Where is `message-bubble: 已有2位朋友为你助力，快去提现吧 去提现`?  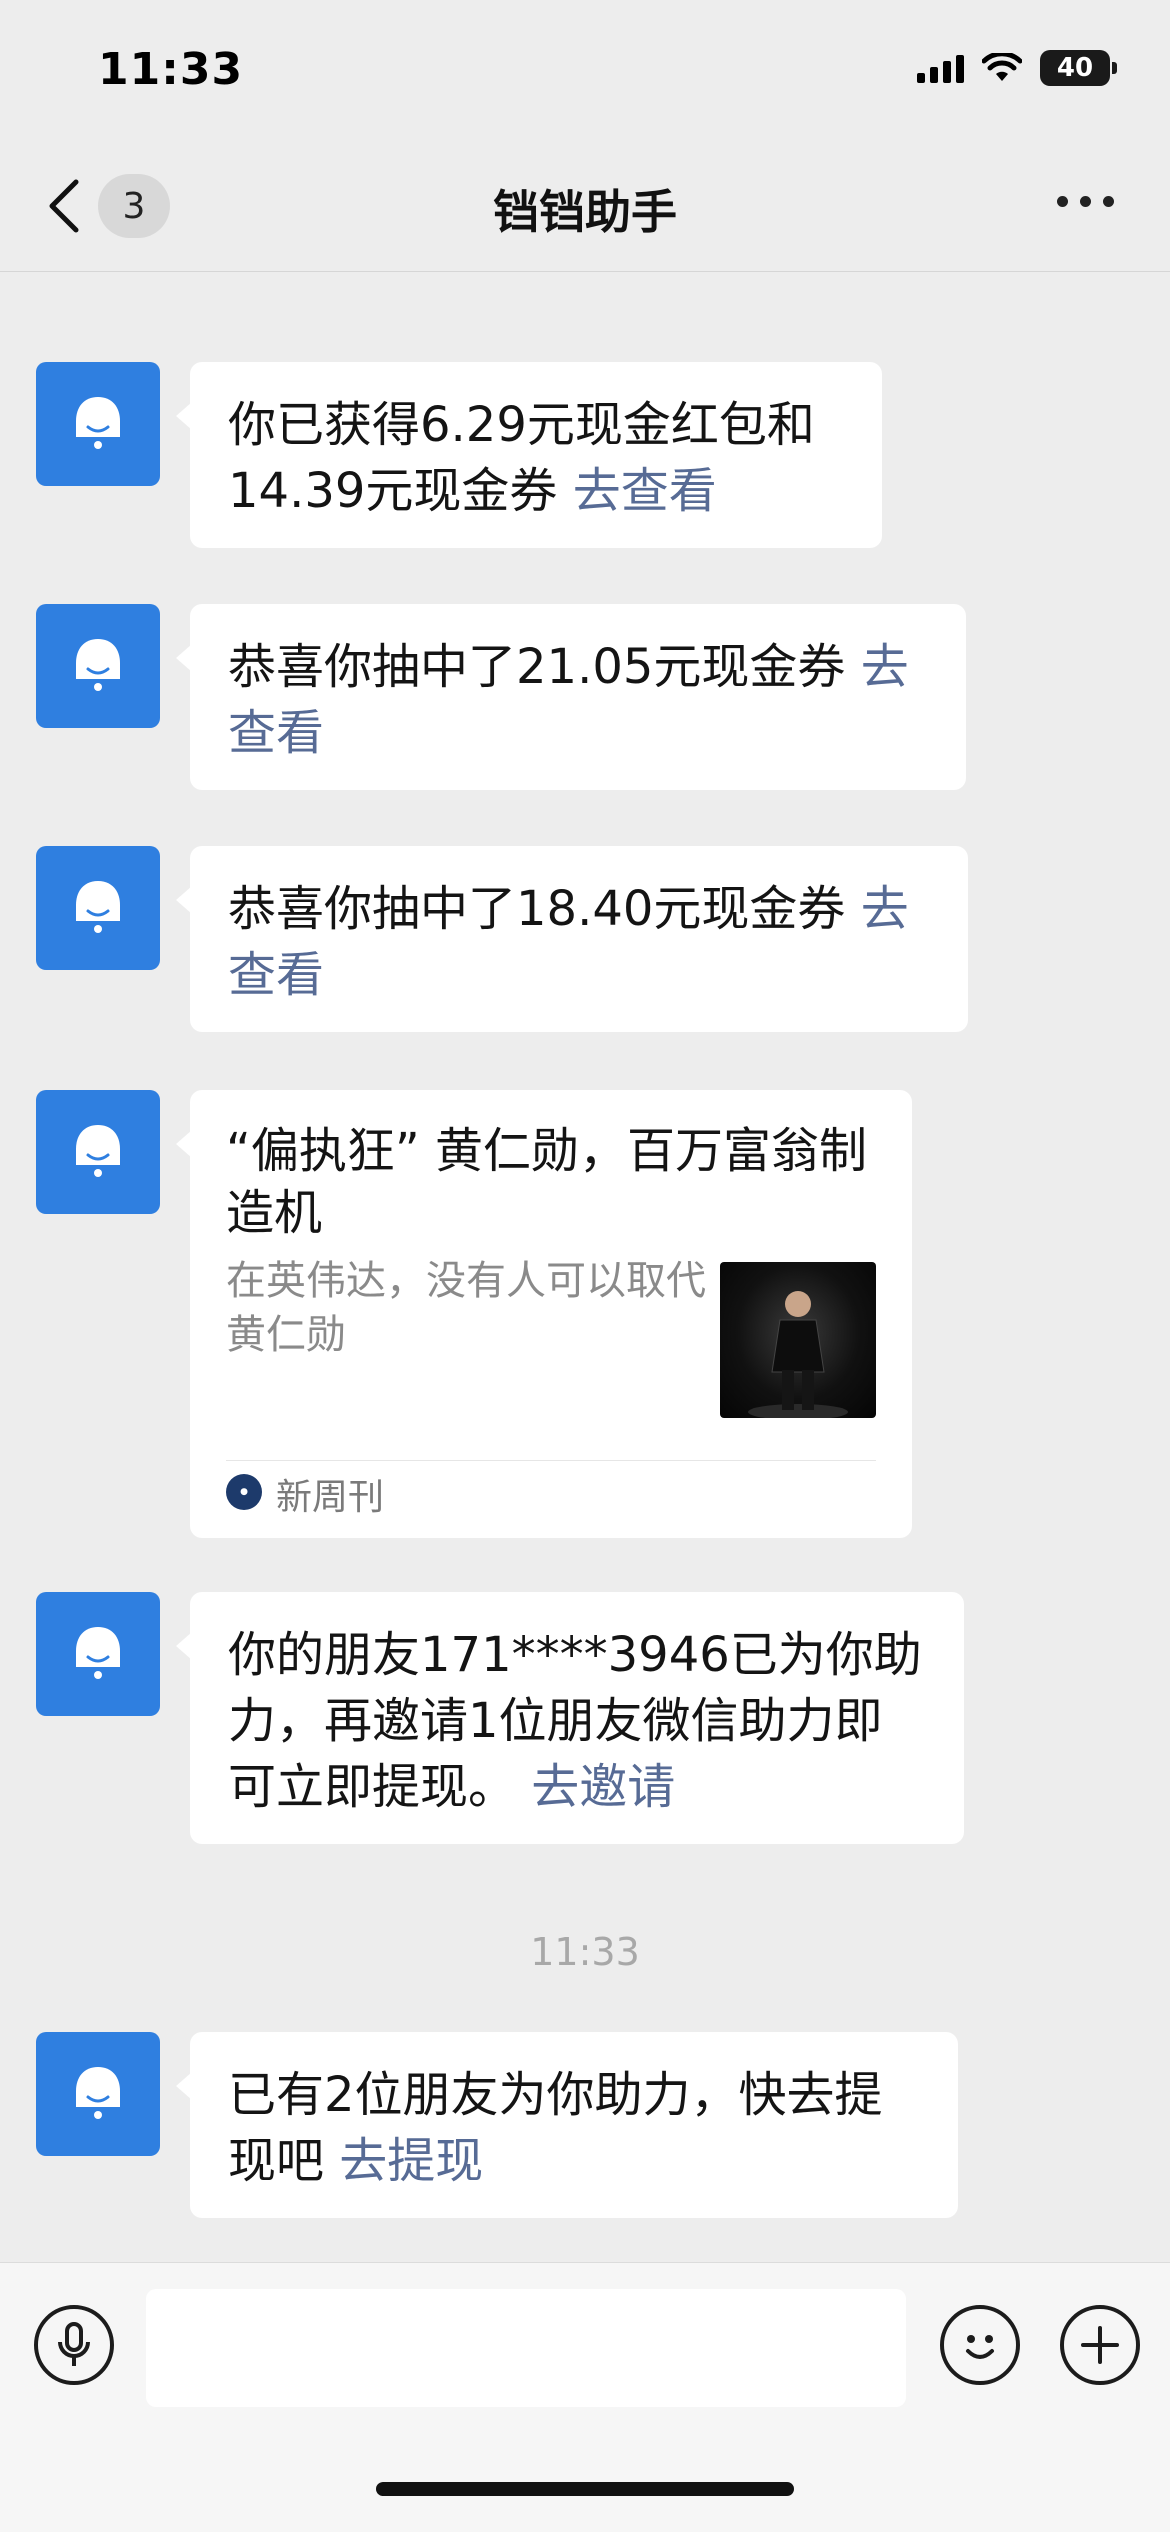
message-bubble: 已有2位朋友为你助力，快去提现吧 去提现 is located at coordinates (567, 2125).